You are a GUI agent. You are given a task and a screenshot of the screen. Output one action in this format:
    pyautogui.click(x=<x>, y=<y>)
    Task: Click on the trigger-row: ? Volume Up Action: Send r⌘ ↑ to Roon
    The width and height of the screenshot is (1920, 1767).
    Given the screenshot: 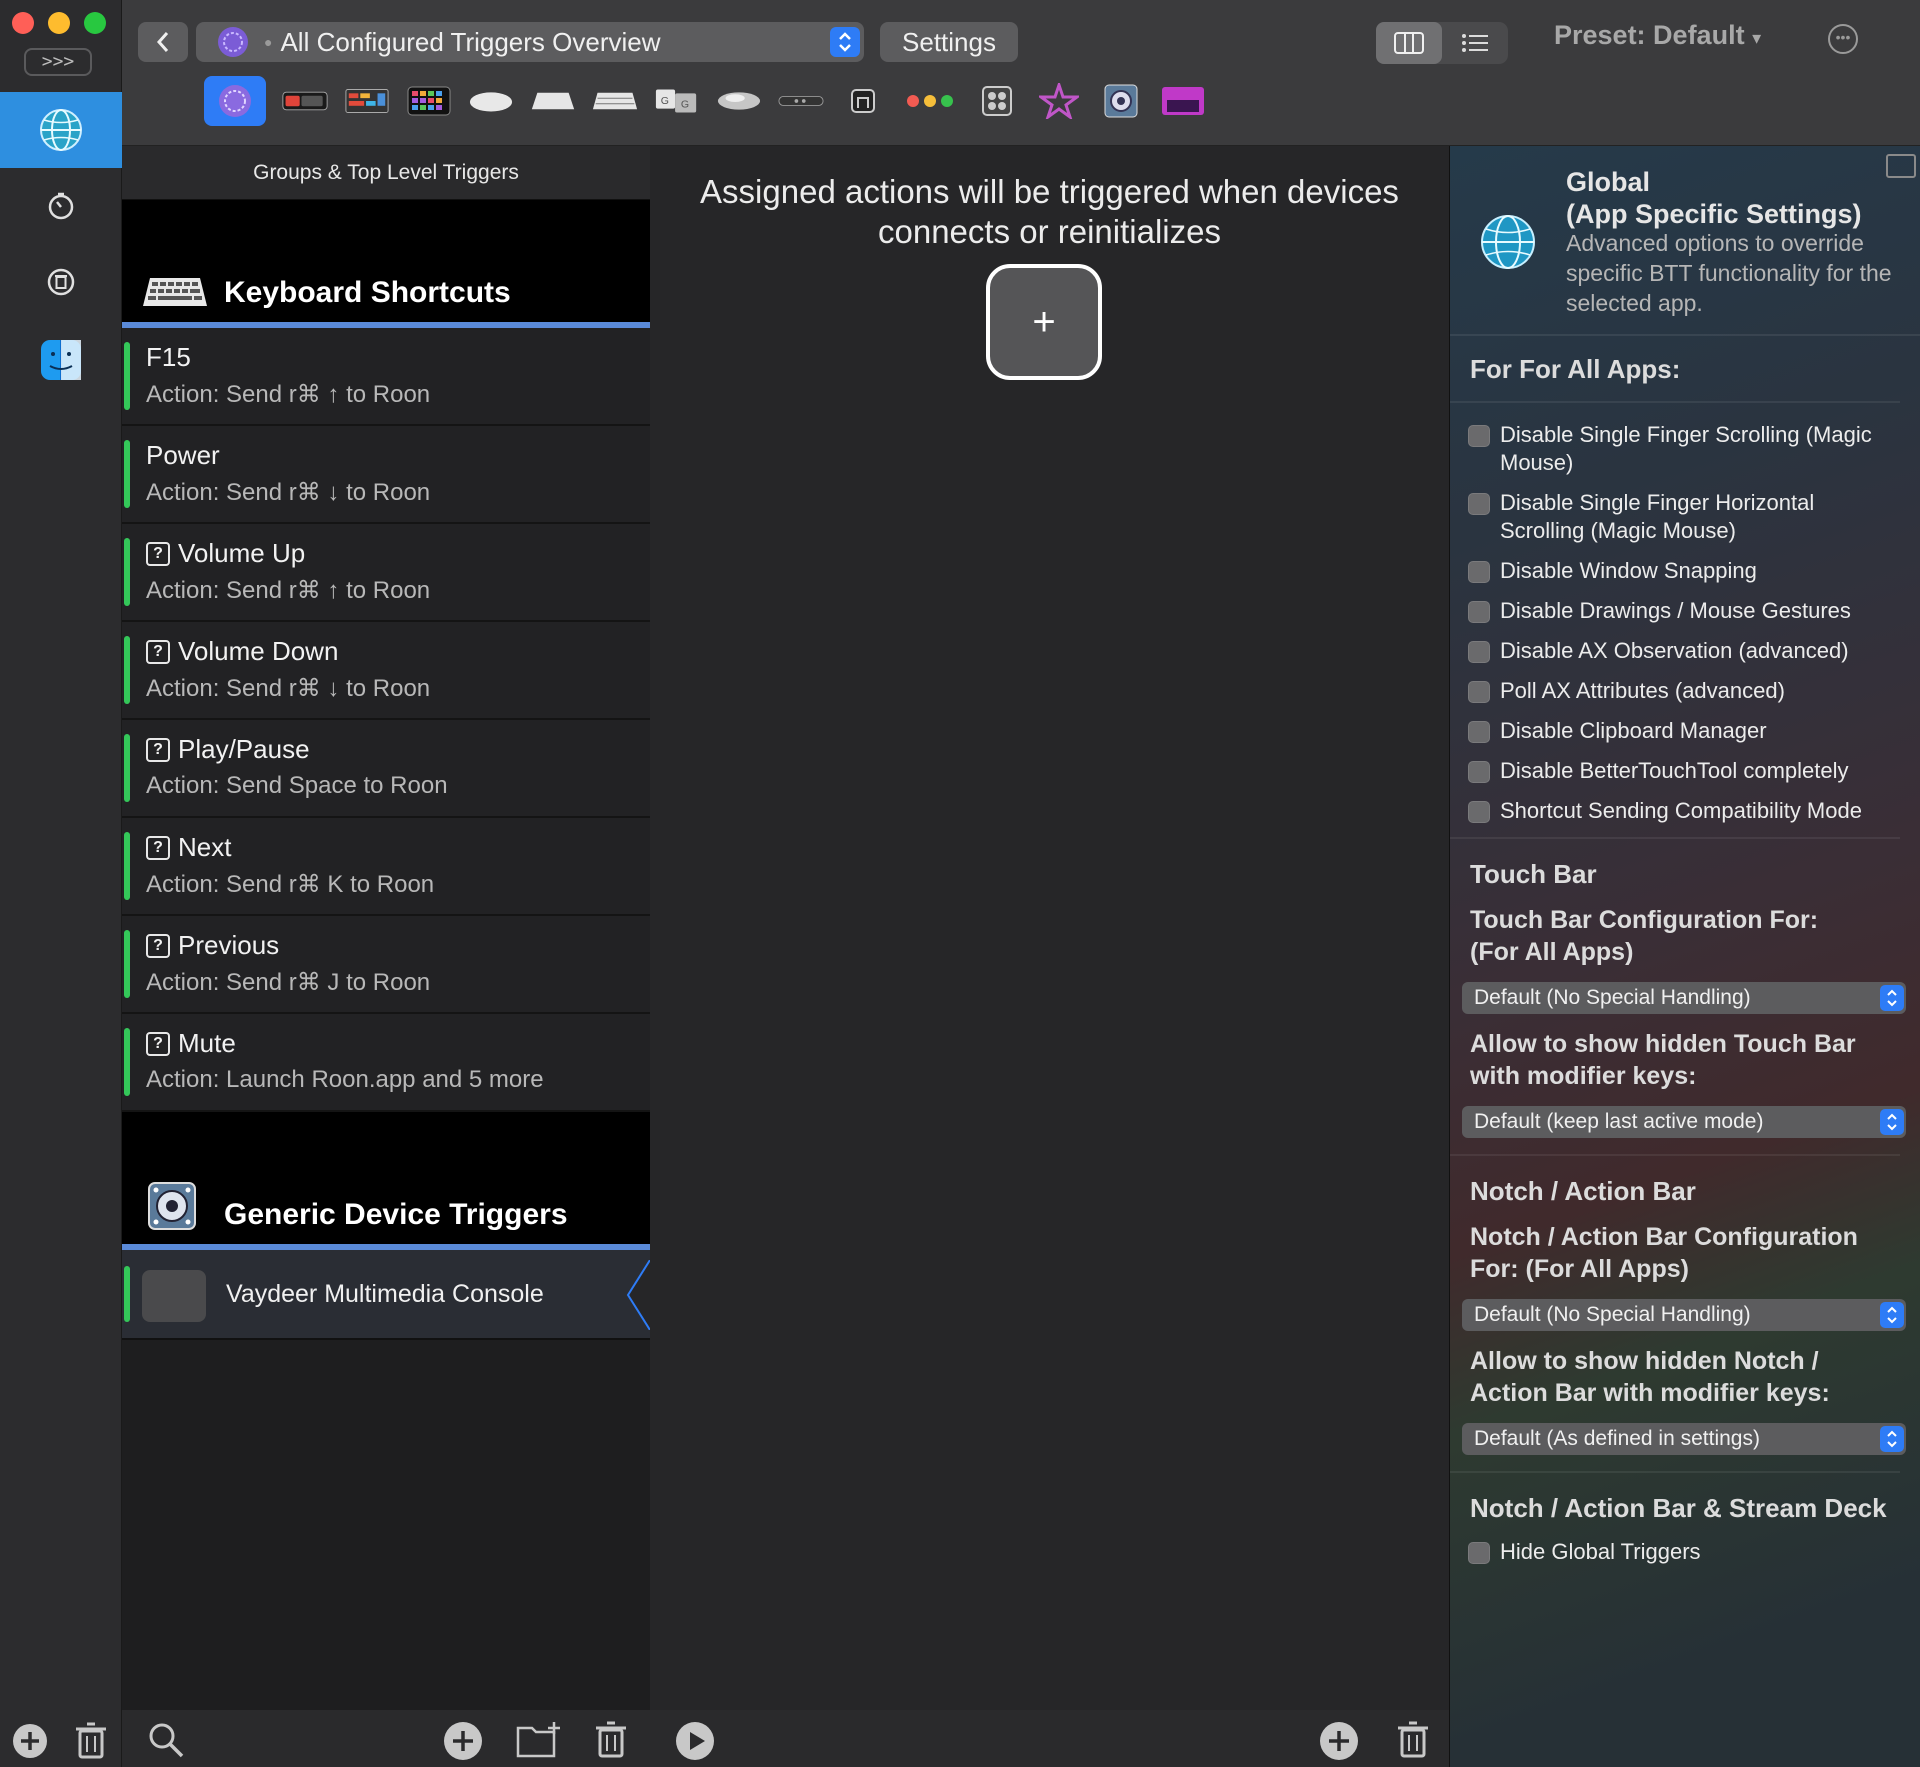 What is the action you would take?
    pyautogui.click(x=386, y=573)
    